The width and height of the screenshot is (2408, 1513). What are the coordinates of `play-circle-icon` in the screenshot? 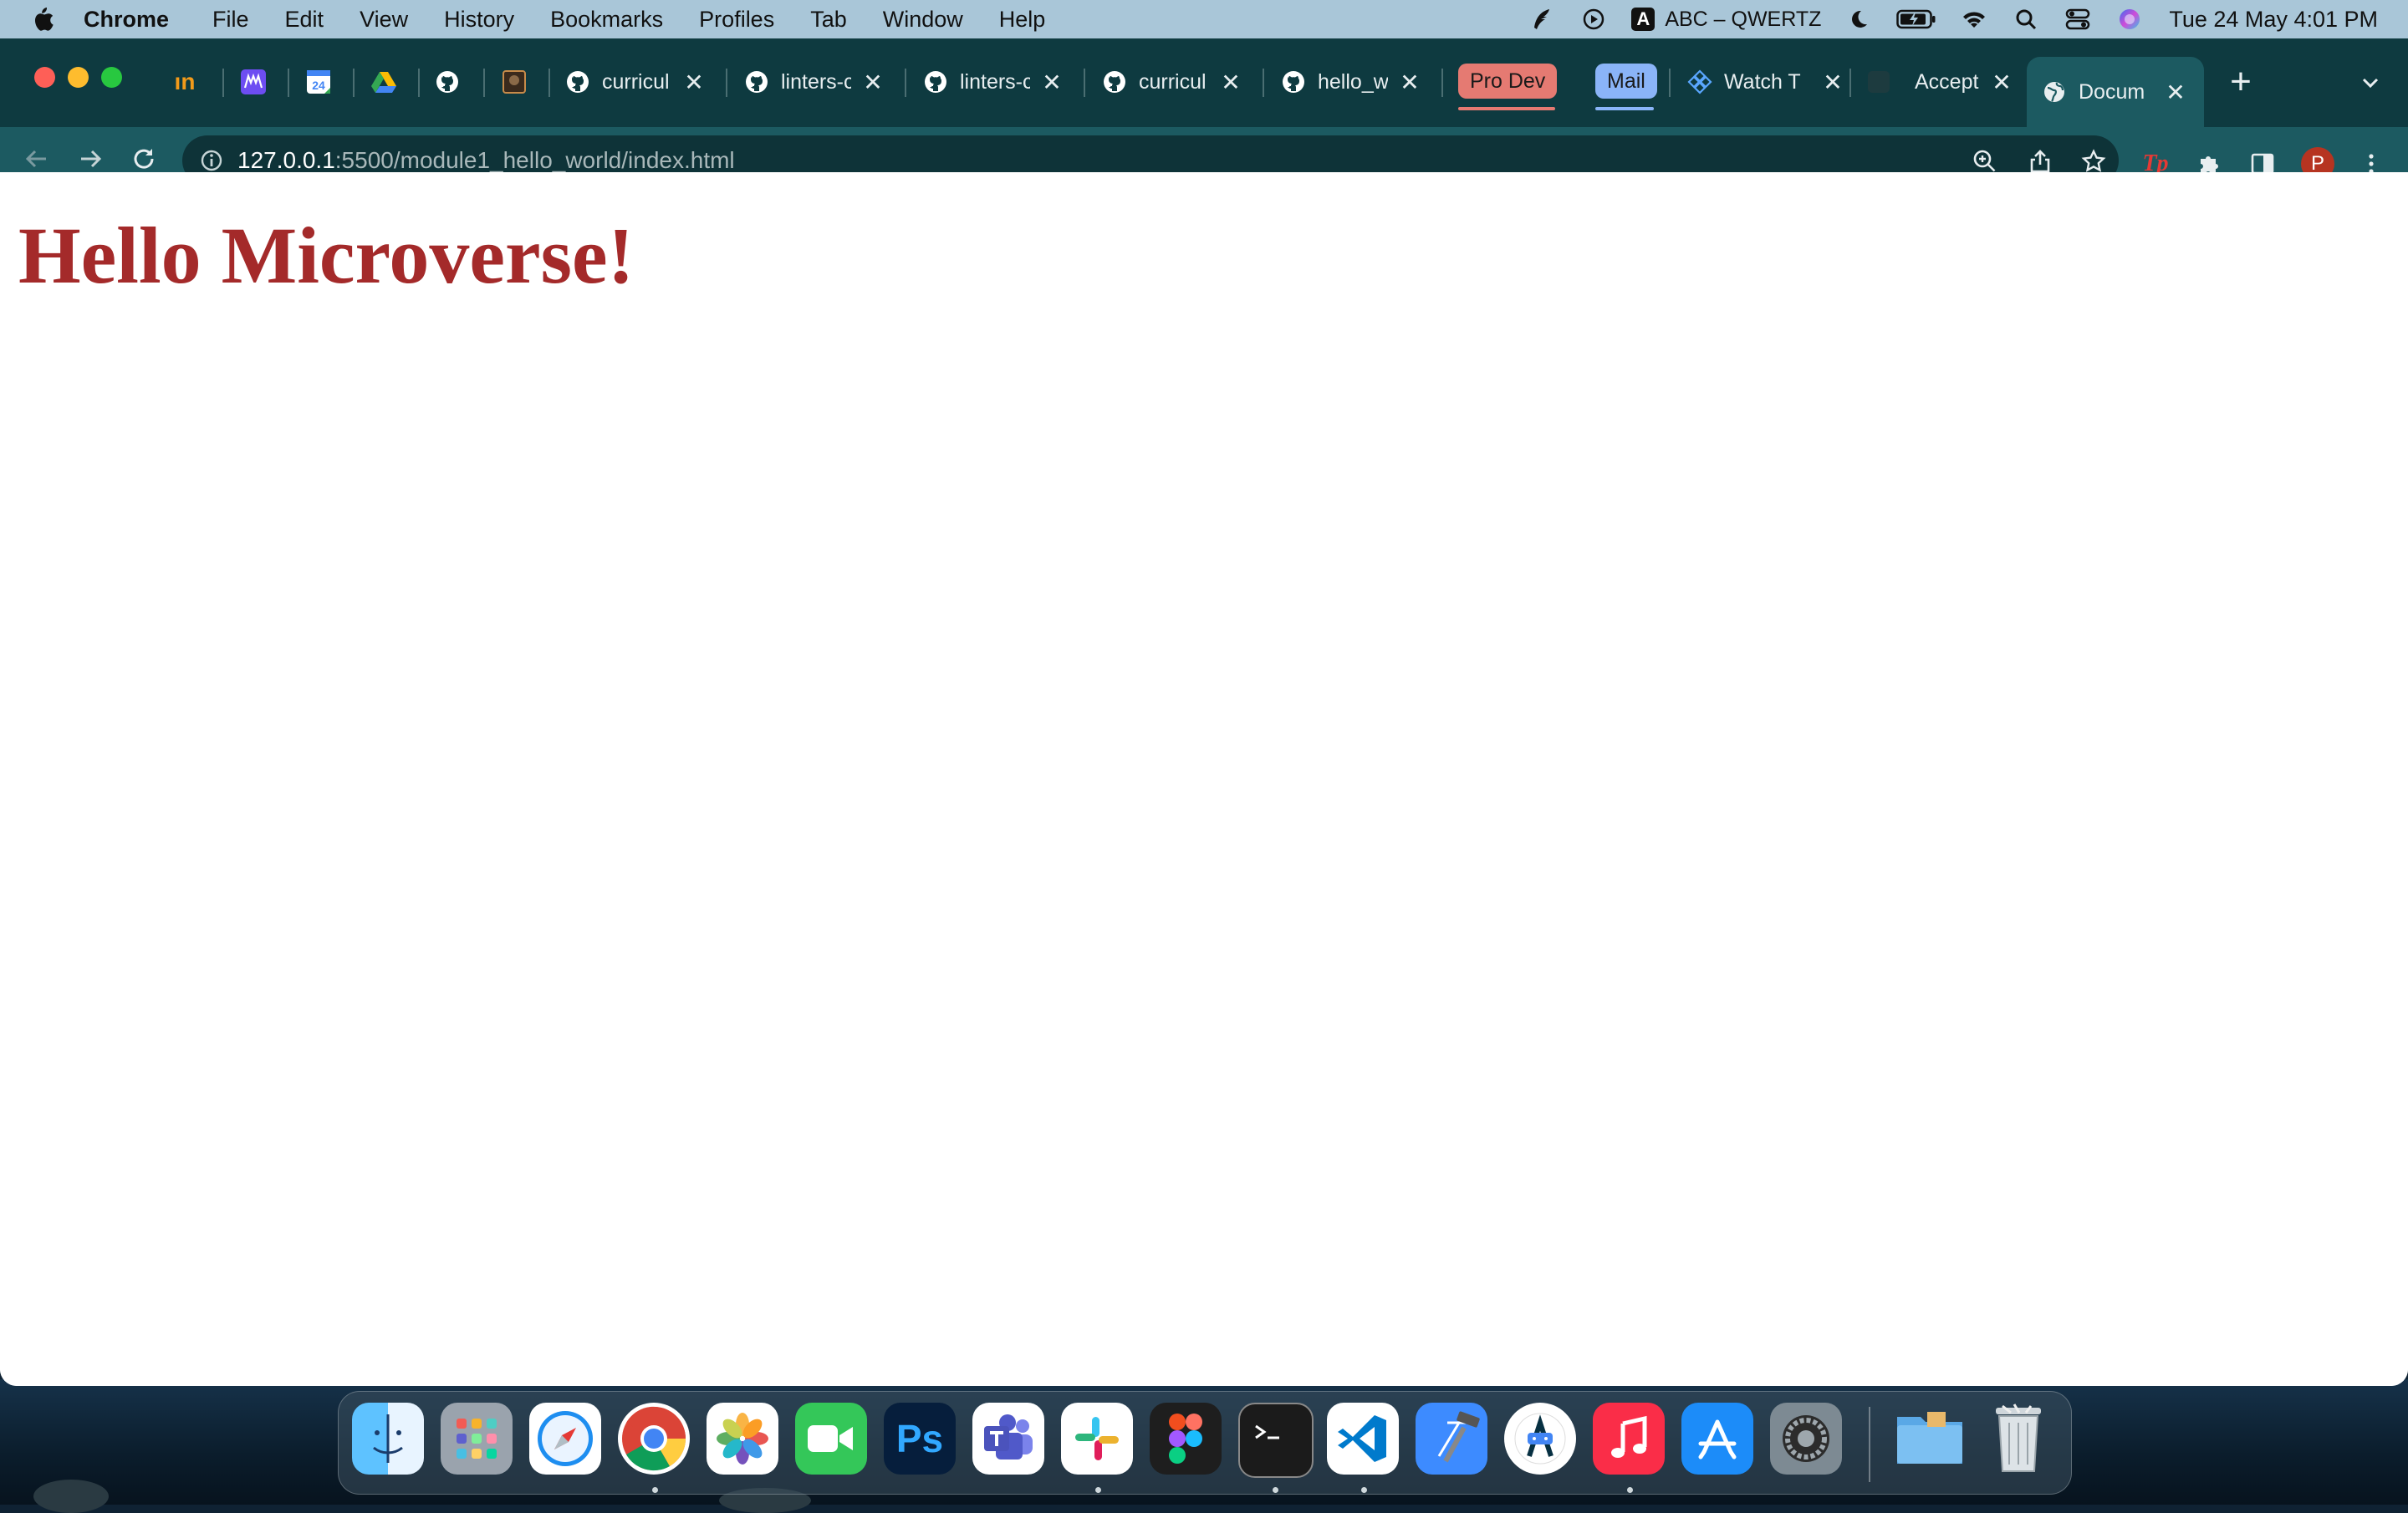 It's located at (1593, 19).